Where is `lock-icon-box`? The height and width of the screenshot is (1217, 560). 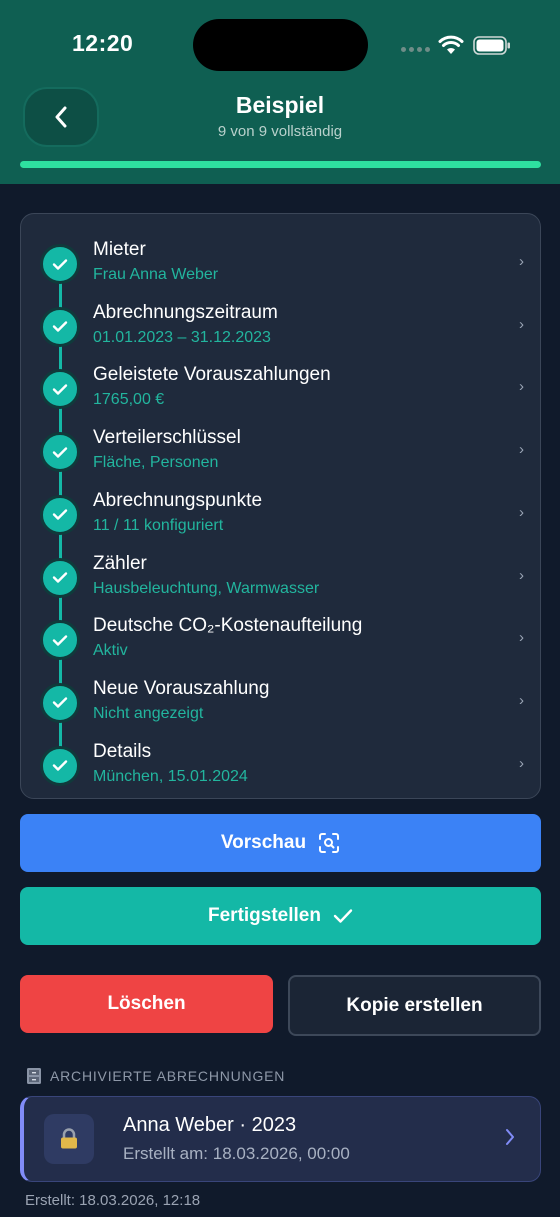
lock-icon-box is located at coordinates (69, 1139).